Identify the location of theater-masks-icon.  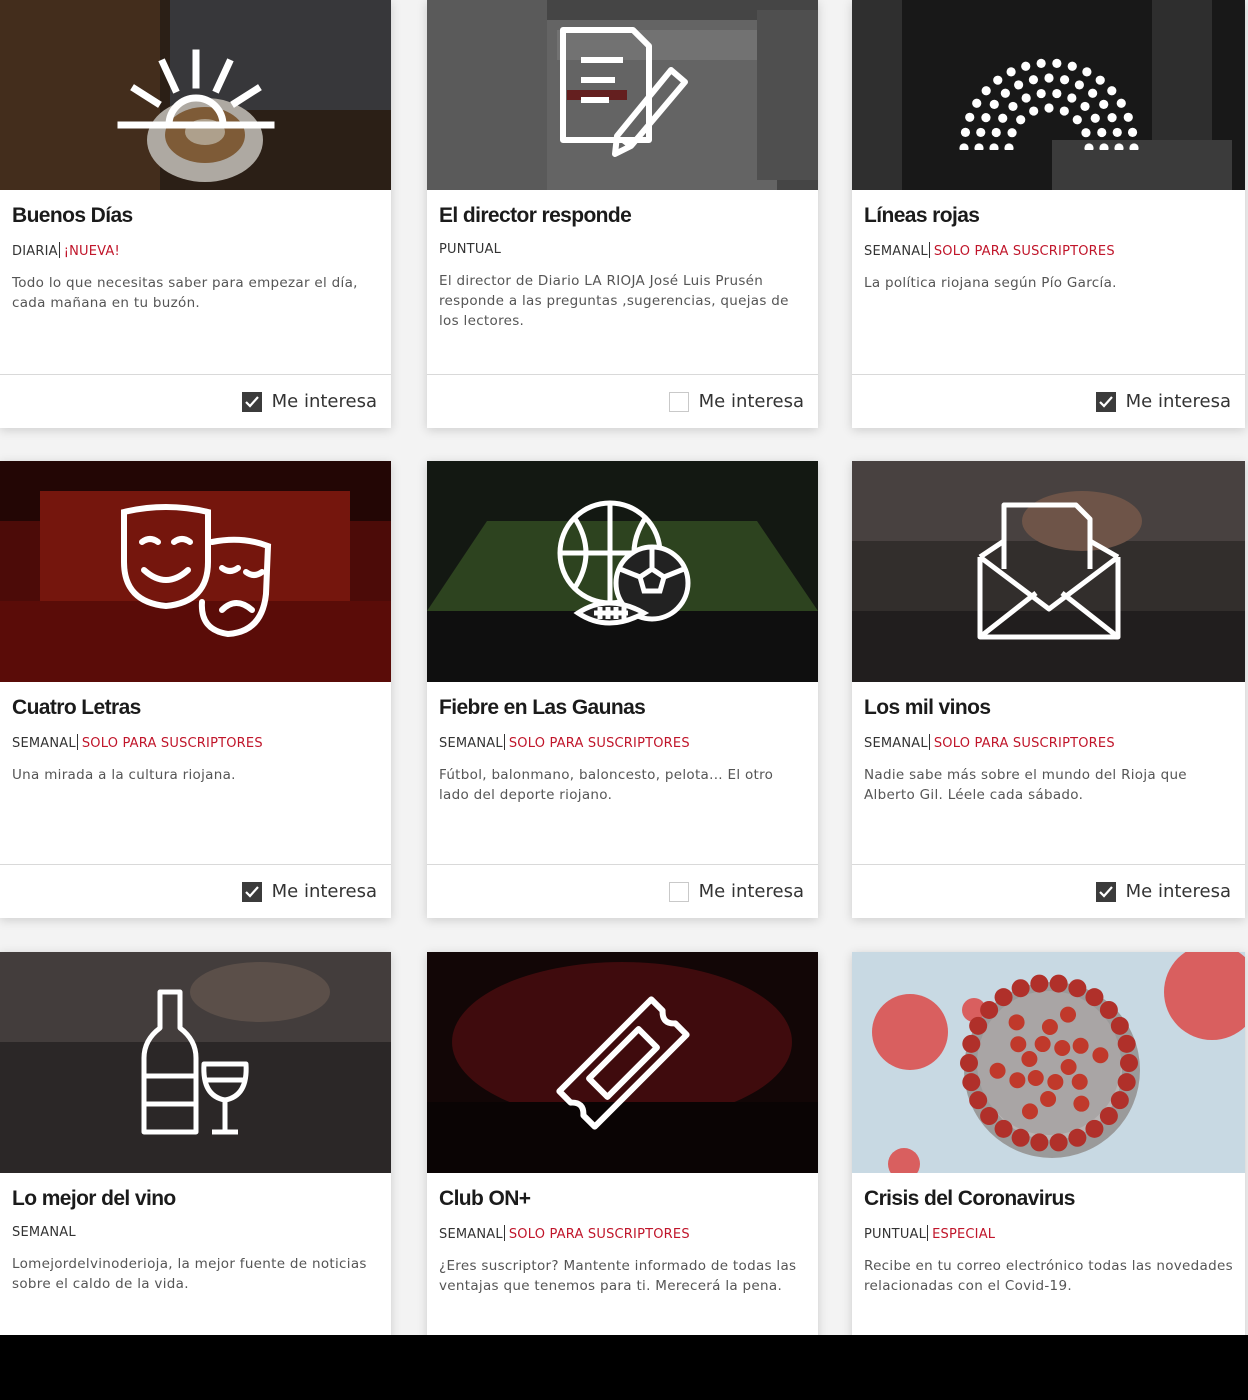
(195, 570).